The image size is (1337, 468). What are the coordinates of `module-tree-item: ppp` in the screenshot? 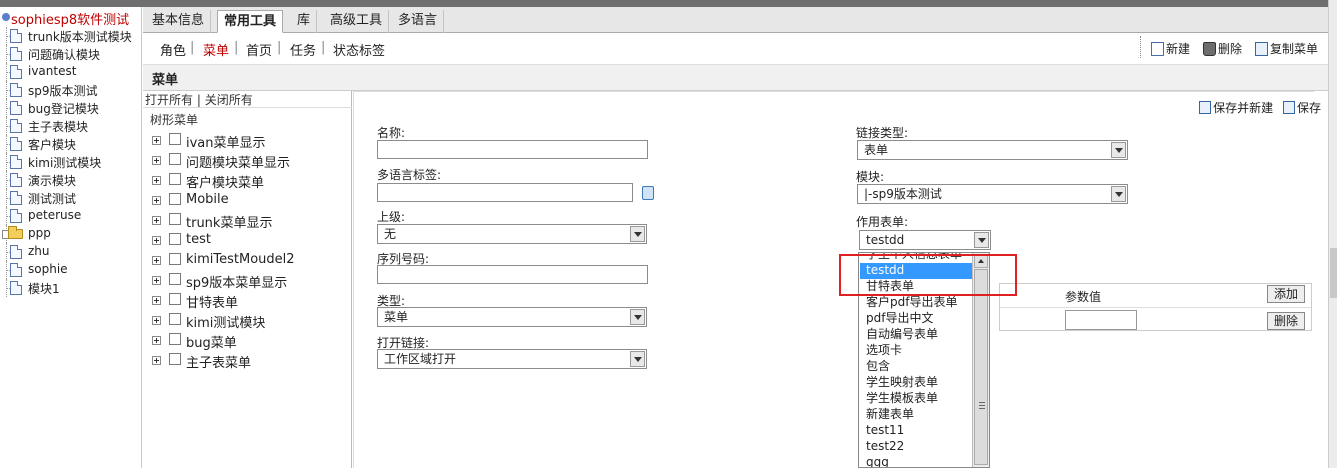 It's located at (70, 234).